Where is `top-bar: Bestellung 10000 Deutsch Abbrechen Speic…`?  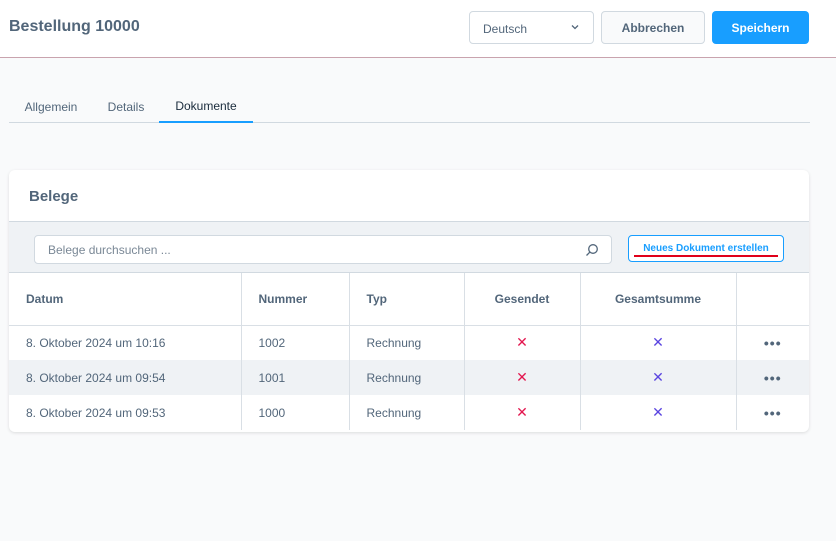
top-bar: Bestellung 10000 Deutsch Abbrechen Speic… is located at coordinates (418, 29).